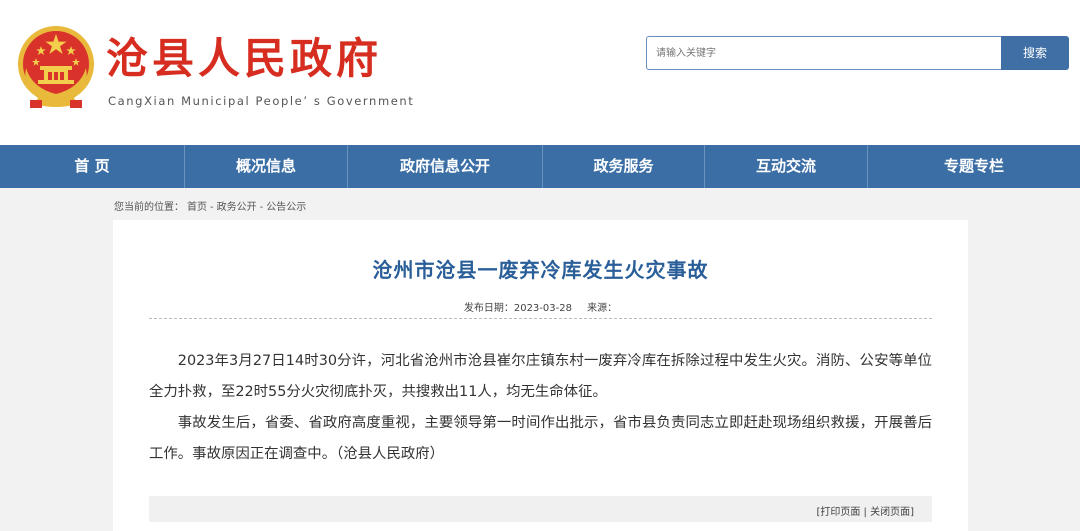 This screenshot has width=1080, height=531. I want to click on page-actions: [打印页面 | 关闭页面], so click(865, 510).